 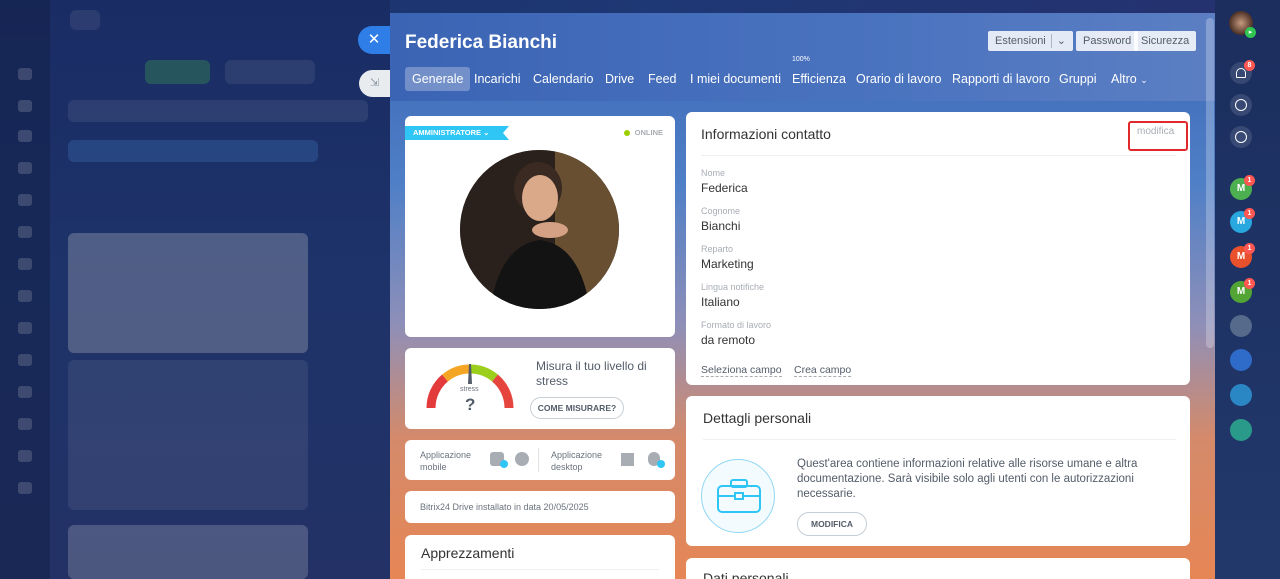 I want to click on field-label: Lingua notifiche, so click(x=733, y=287).